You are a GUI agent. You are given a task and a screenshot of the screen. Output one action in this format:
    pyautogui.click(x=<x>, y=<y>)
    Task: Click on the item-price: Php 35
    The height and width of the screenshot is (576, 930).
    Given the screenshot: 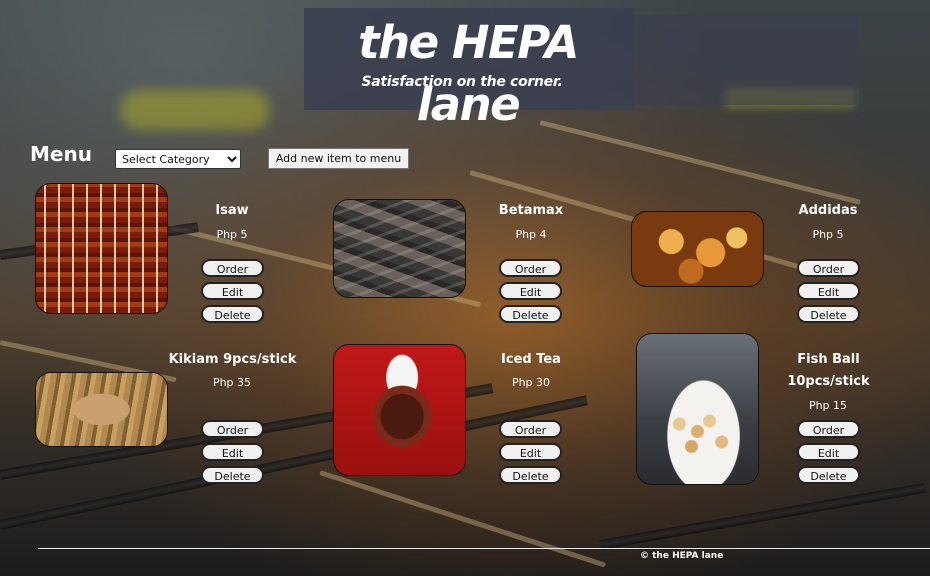 What is the action you would take?
    pyautogui.click(x=232, y=382)
    